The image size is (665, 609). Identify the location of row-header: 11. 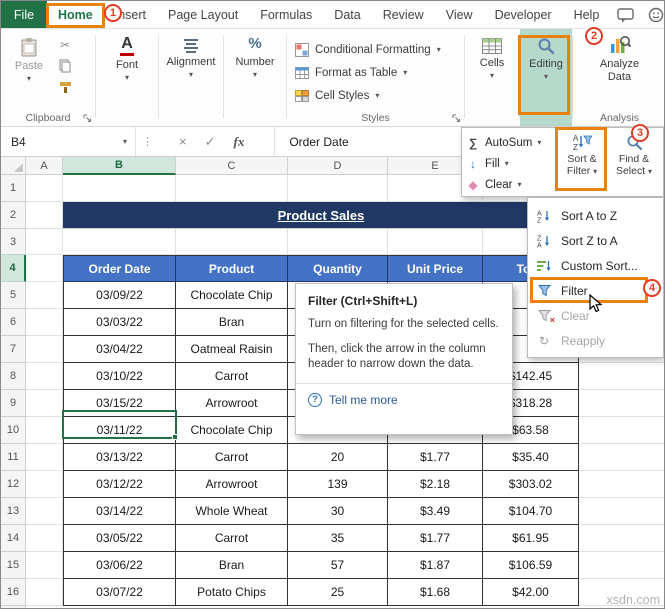
(13, 457).